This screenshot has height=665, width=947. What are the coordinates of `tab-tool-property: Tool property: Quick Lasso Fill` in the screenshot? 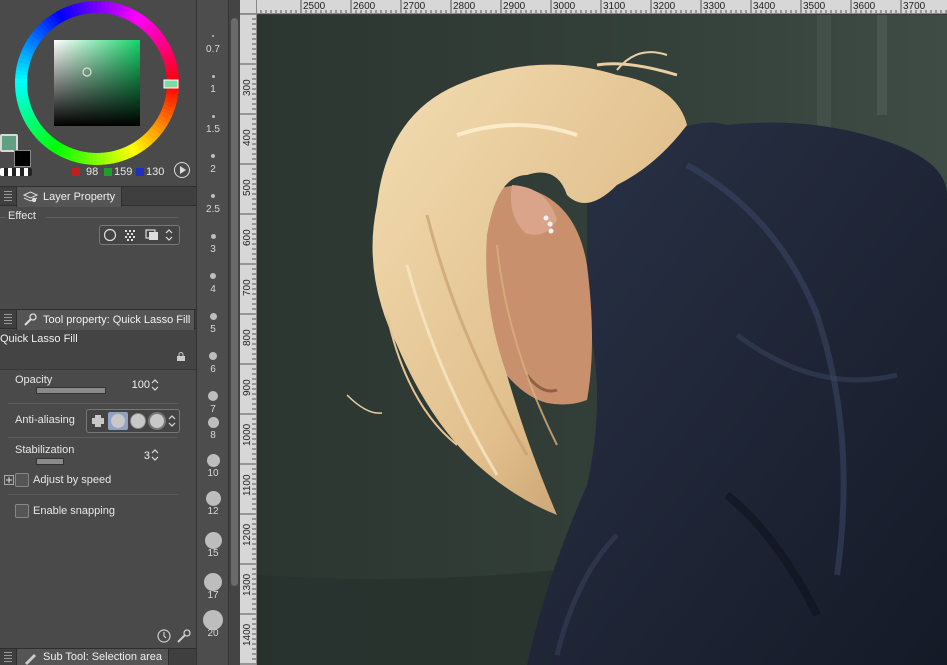 It's located at (106, 320).